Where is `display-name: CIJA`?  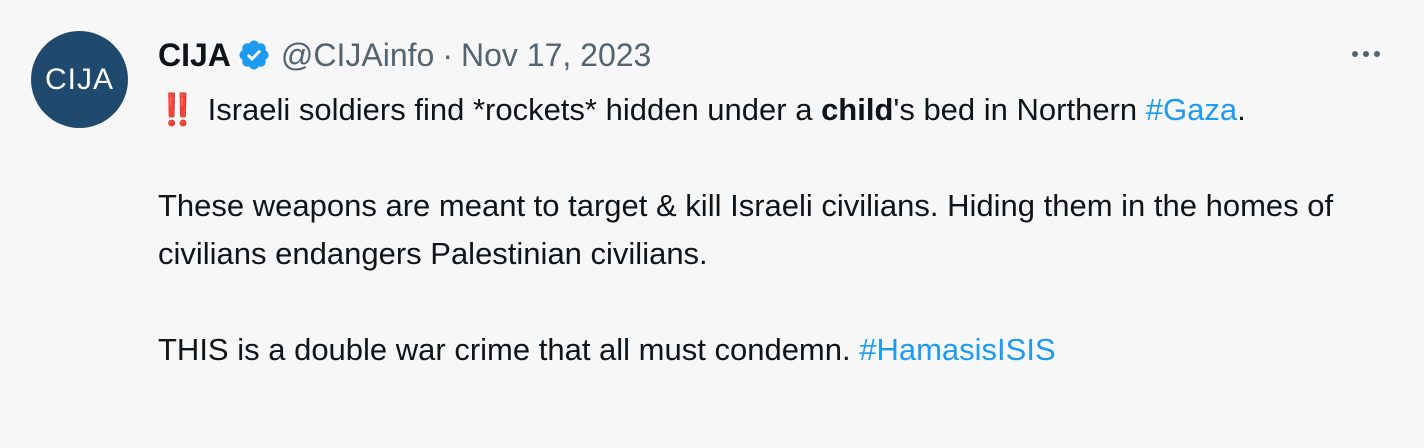
display-name: CIJA is located at coordinates (194, 55).